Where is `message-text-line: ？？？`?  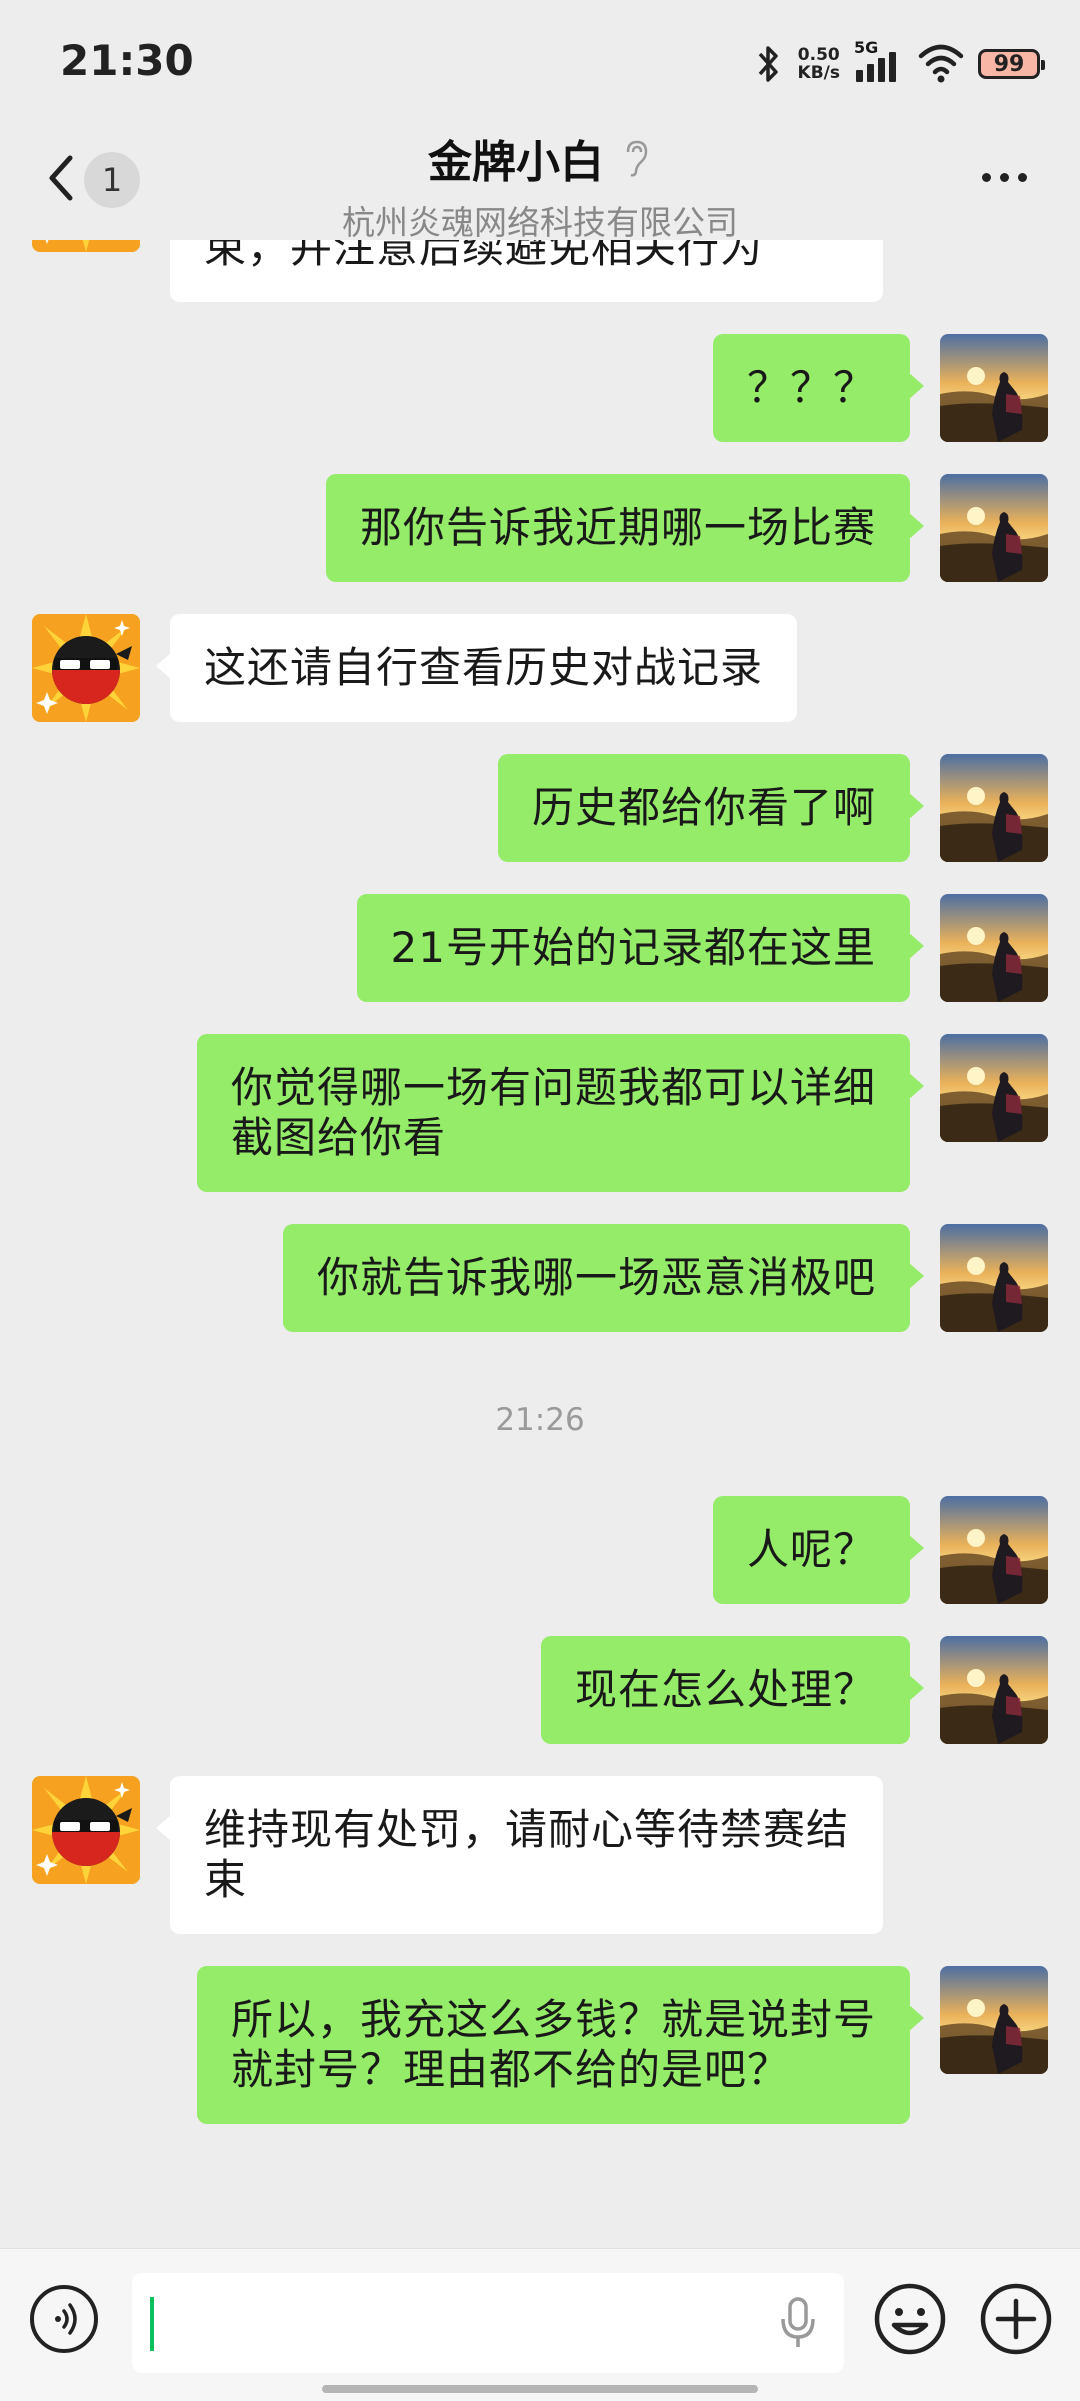 message-text-line: ？？？ is located at coordinates (811, 387).